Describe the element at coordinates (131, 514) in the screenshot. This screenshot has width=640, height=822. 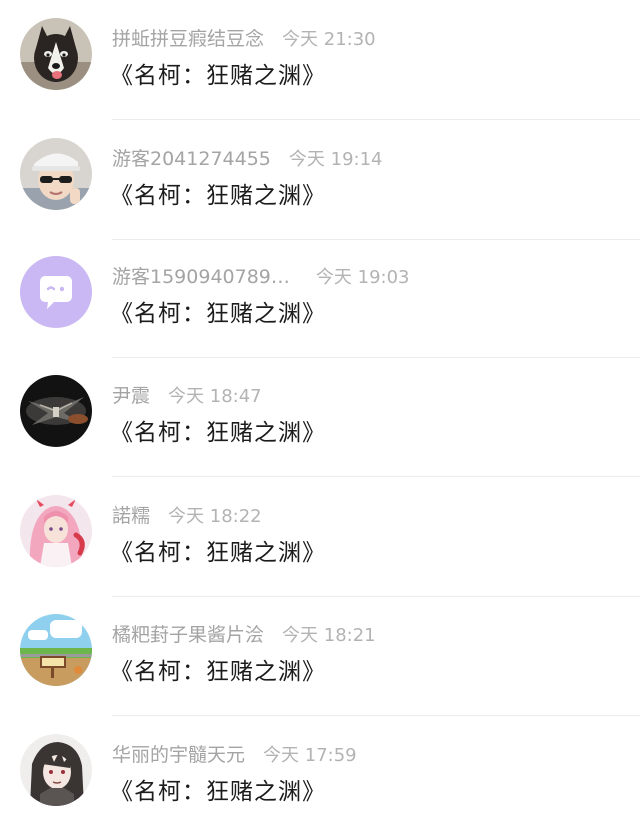
I see `sender-name: 諾糯` at that location.